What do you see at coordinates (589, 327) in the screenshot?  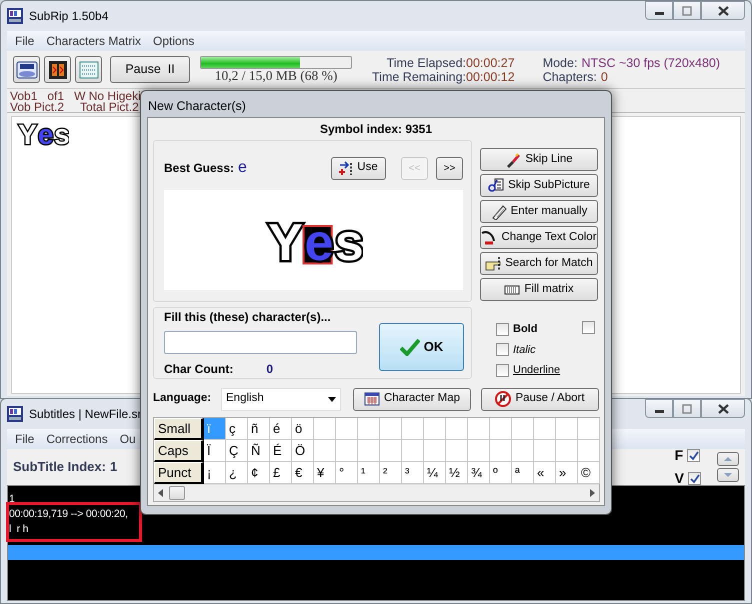 I see `extra-checkbox` at bounding box center [589, 327].